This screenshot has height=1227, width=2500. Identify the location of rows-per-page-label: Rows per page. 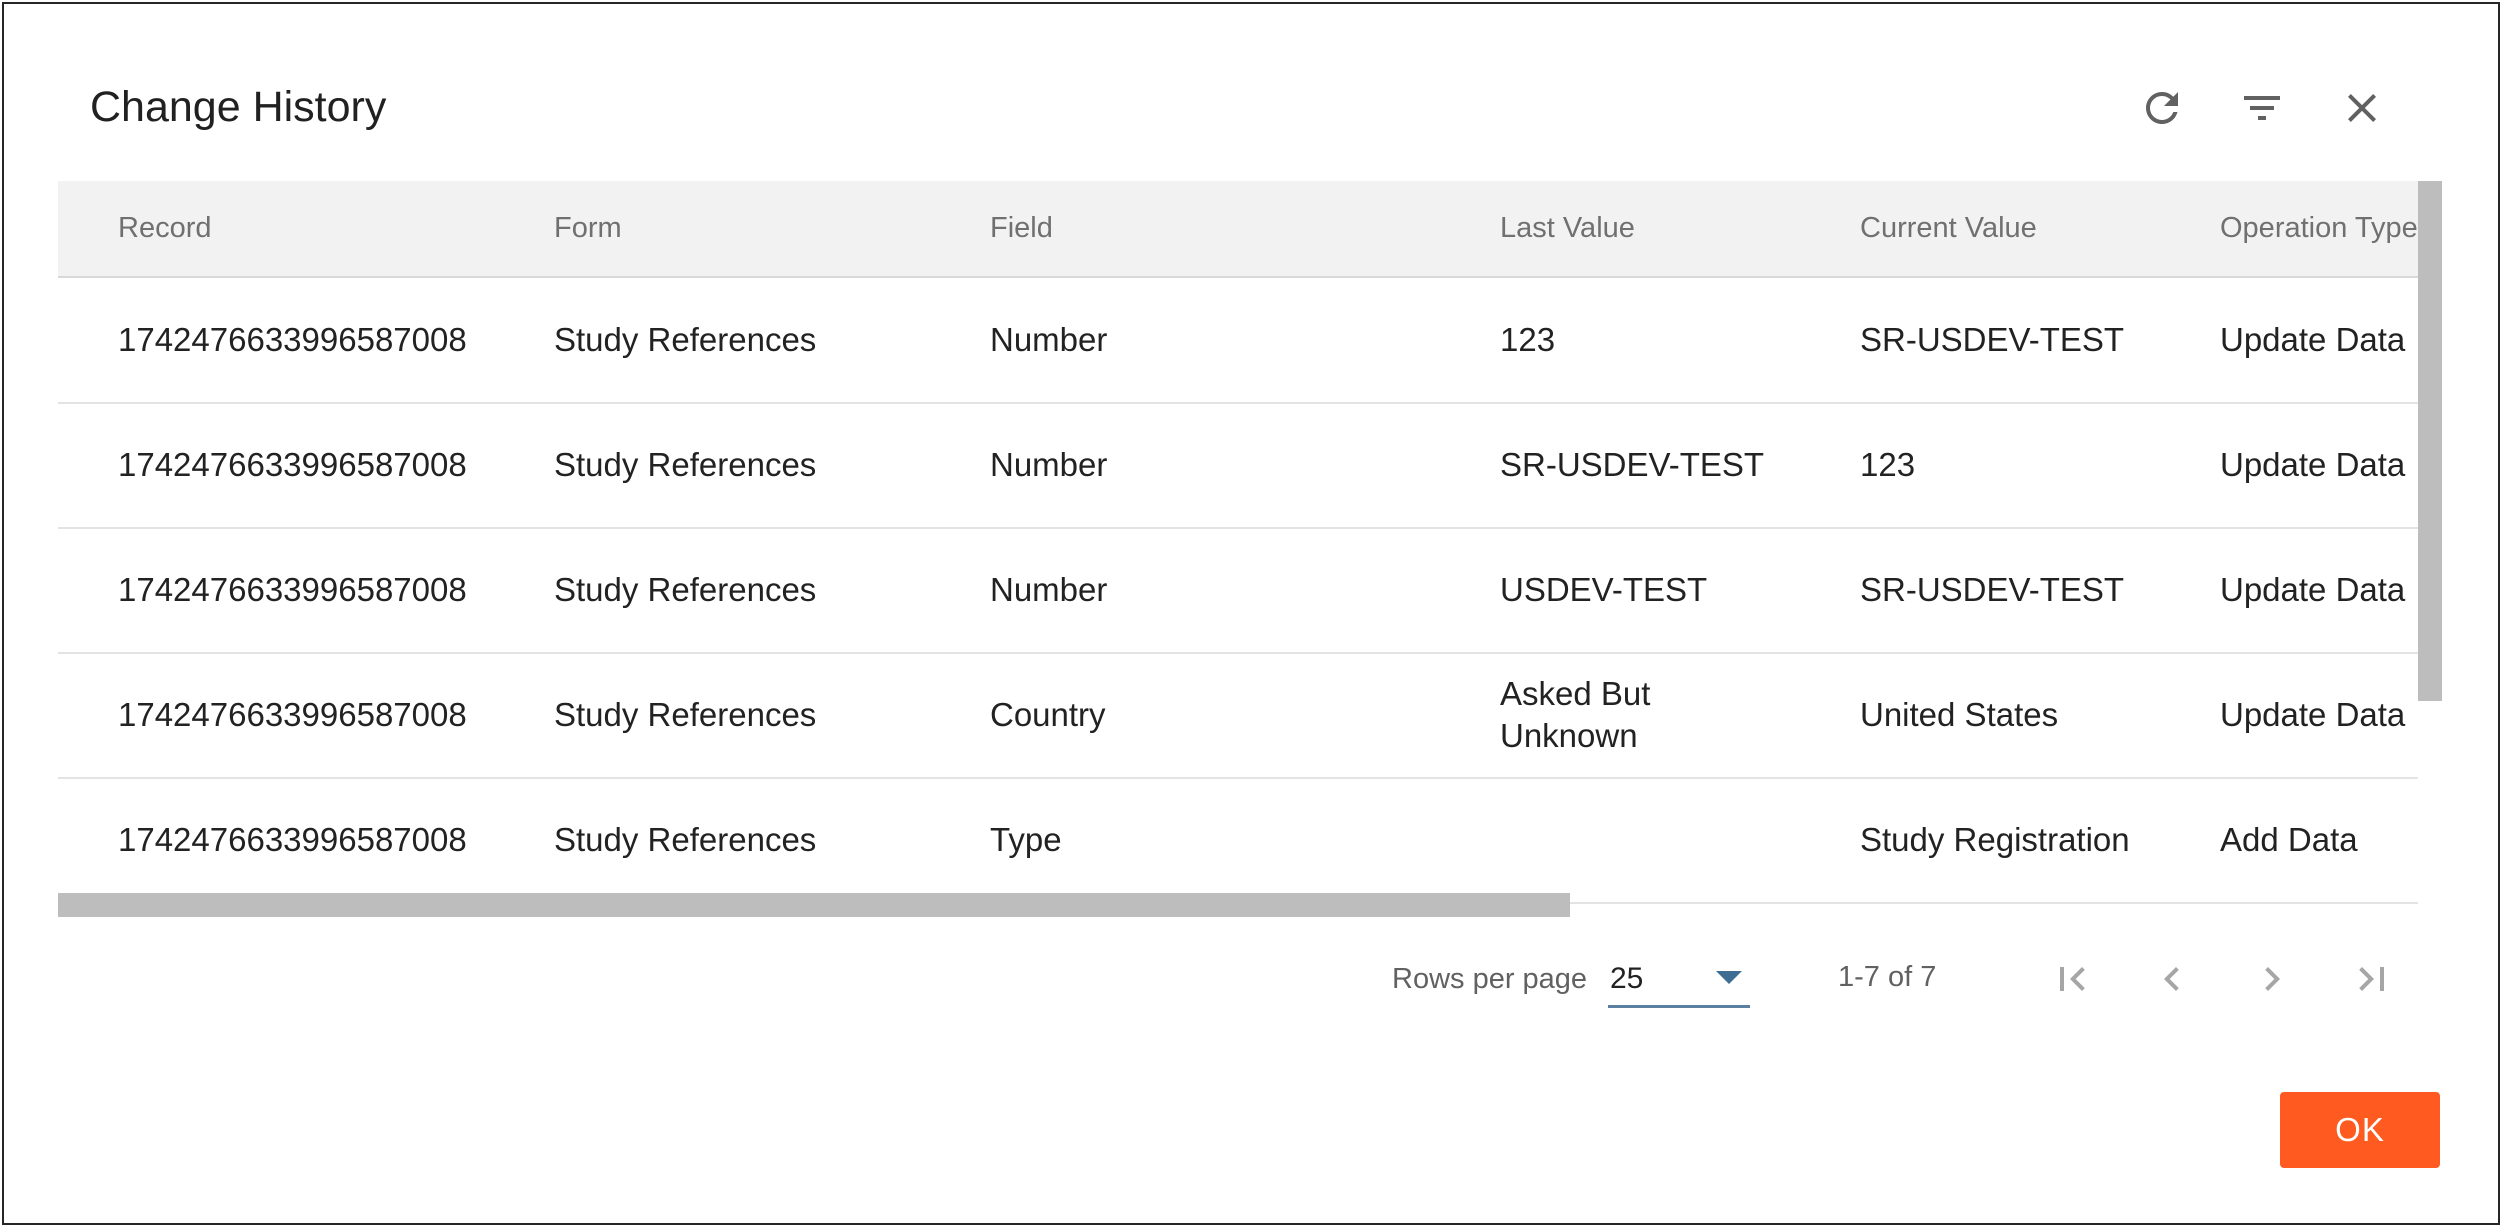
(1490, 979).